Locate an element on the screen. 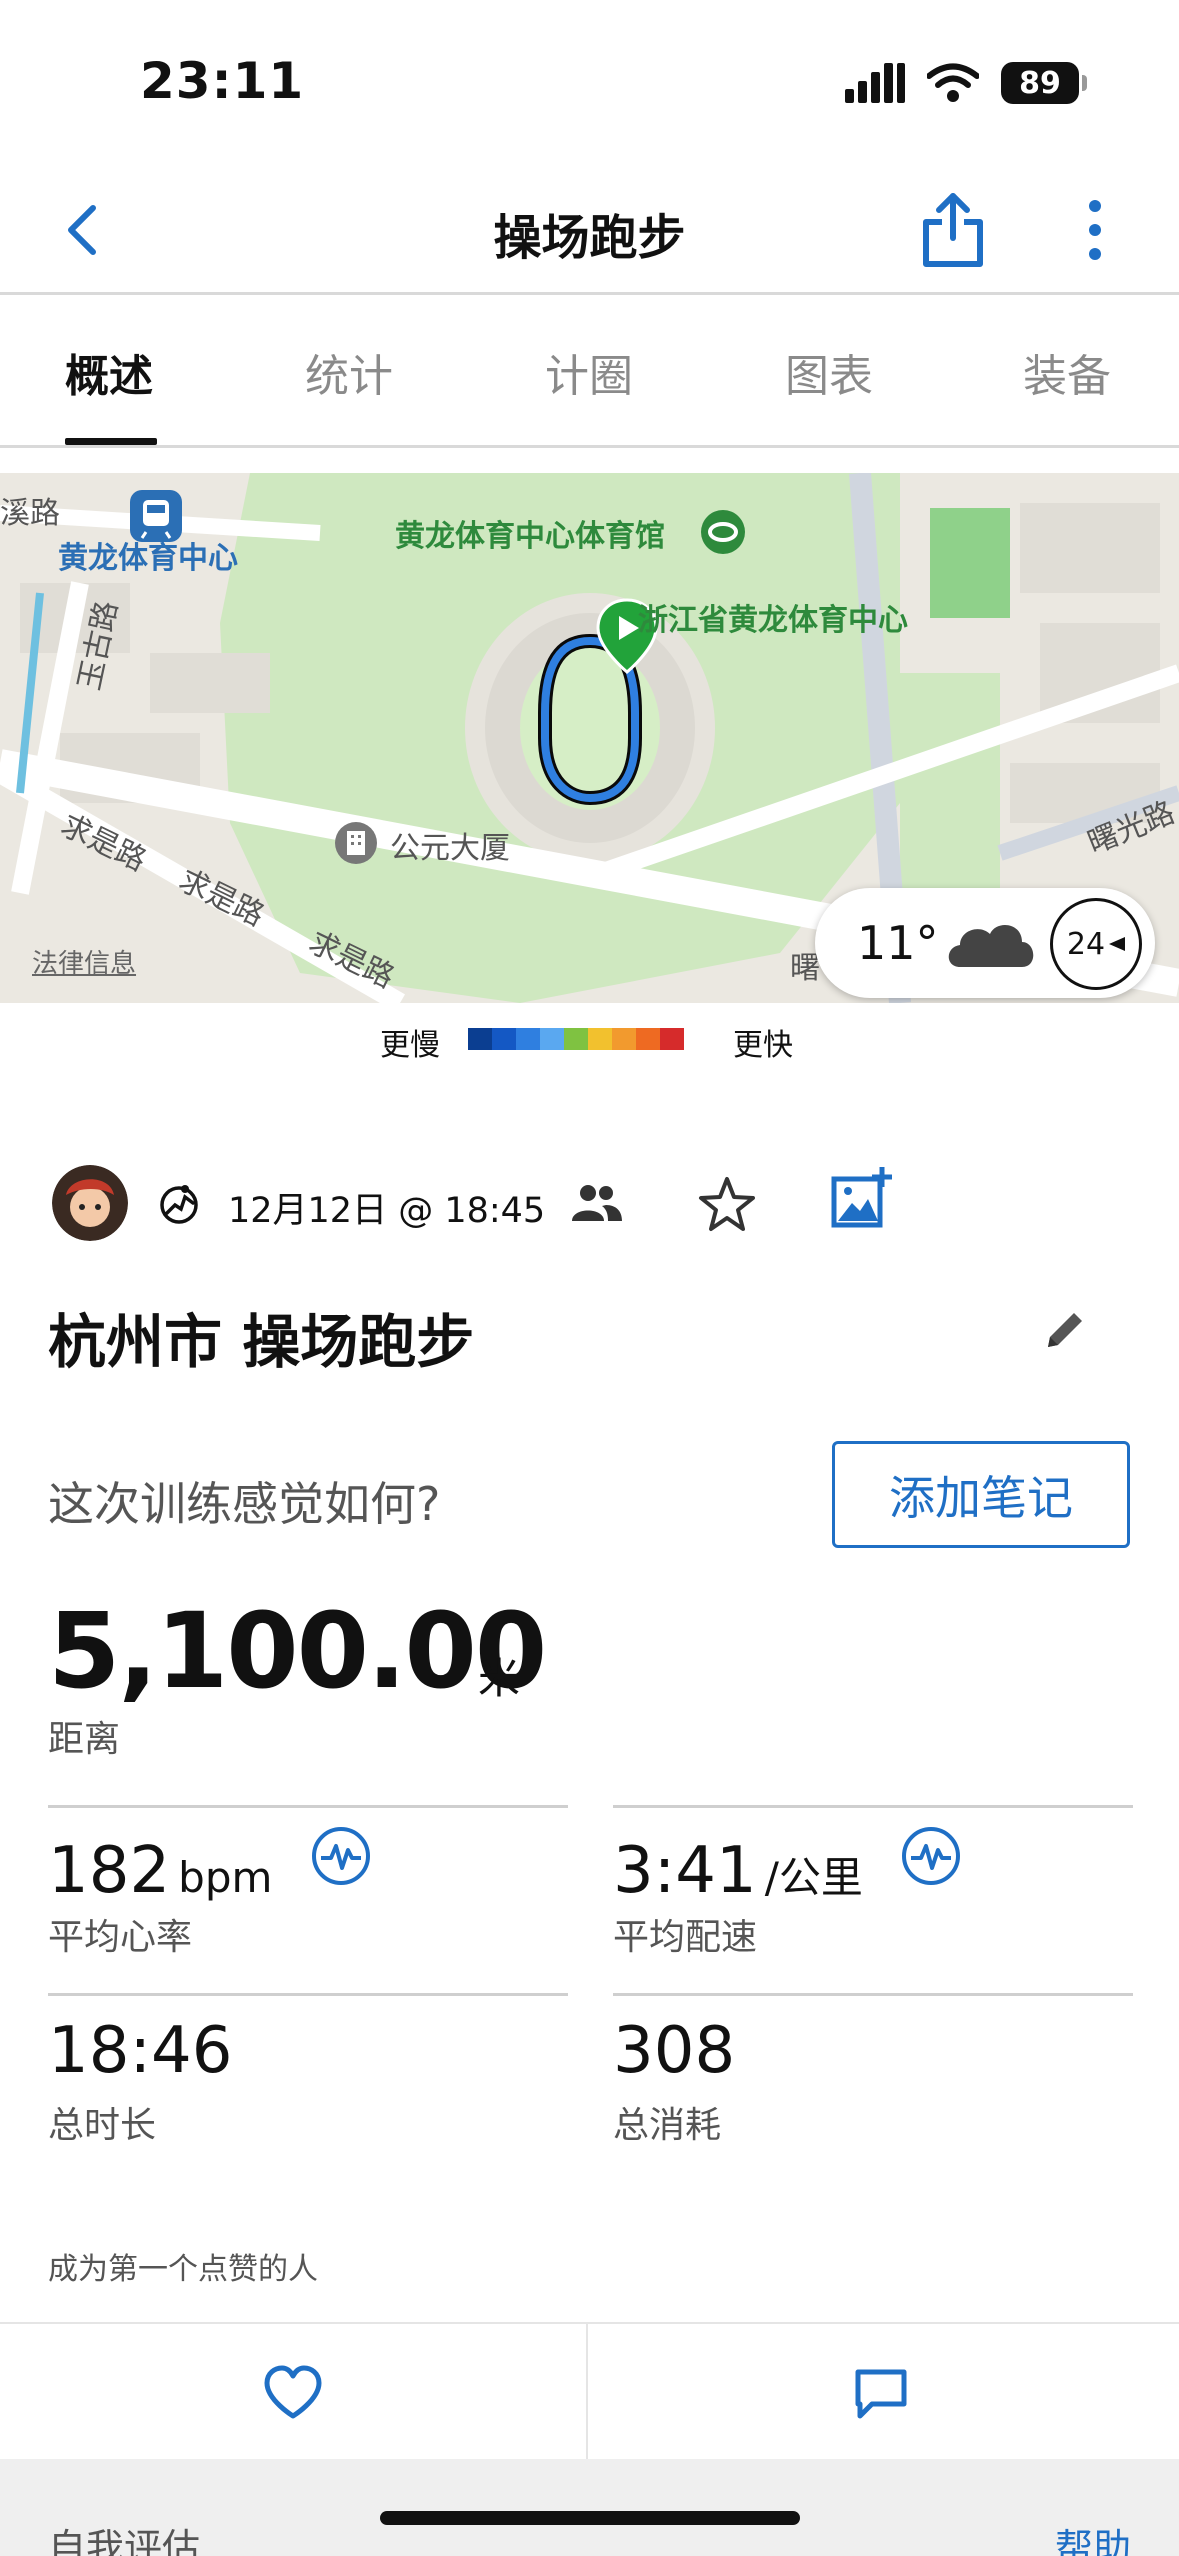 The height and width of the screenshot is (2556, 1179). tab-charts: 图表 is located at coordinates (829, 372).